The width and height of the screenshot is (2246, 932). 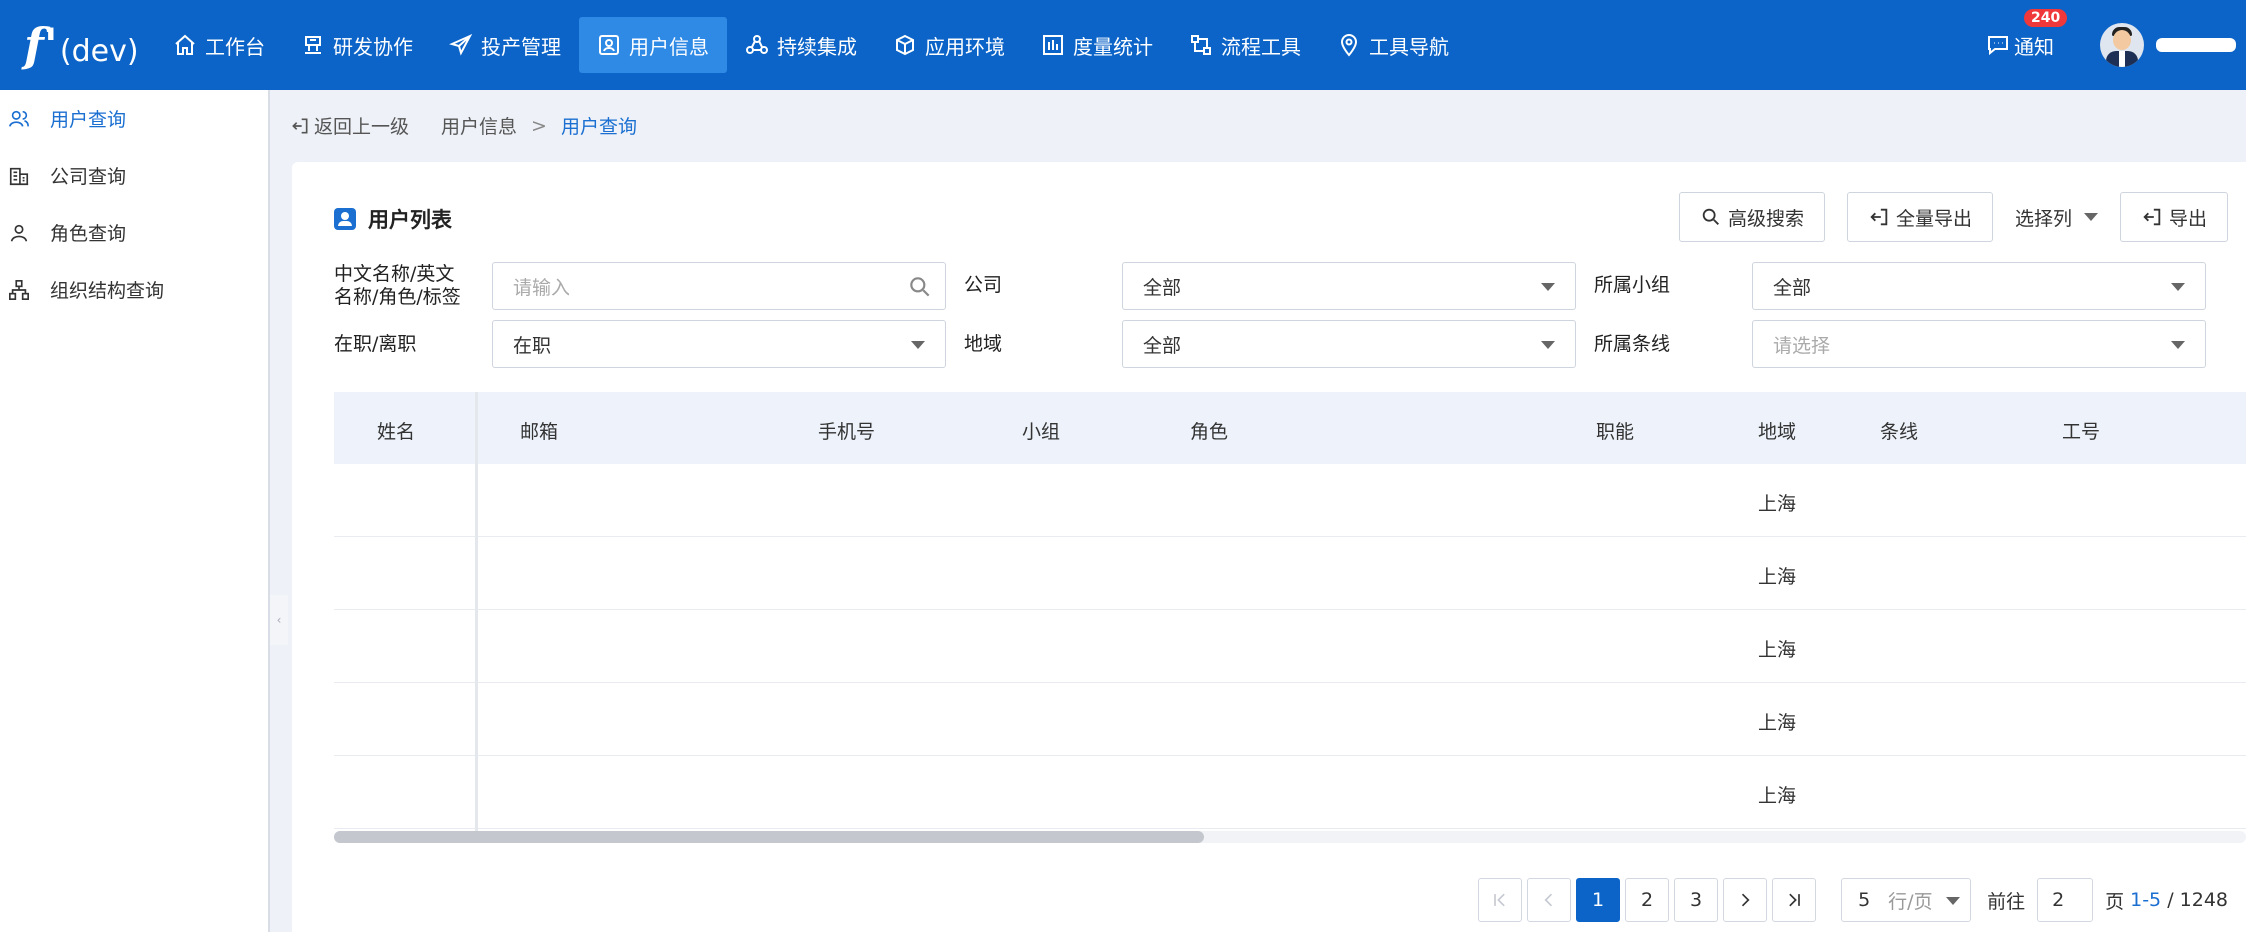 What do you see at coordinates (135, 511) in the screenshot?
I see `sidebar: 用户查询 公司查询 角色查询 组织结构查询` at bounding box center [135, 511].